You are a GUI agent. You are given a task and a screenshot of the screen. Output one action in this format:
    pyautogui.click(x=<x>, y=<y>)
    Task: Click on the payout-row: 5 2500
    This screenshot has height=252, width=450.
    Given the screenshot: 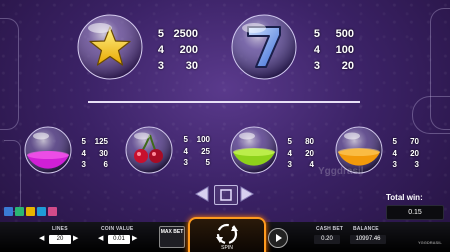 What is the action you would take?
    pyautogui.click(x=176, y=37)
    